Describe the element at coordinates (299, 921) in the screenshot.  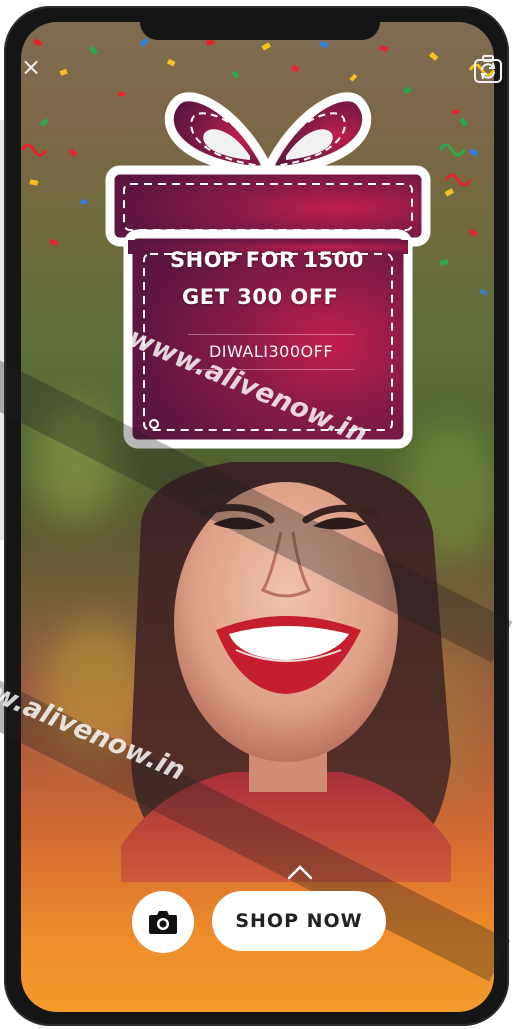
I see `shop-now-button: SHOP NOW` at that location.